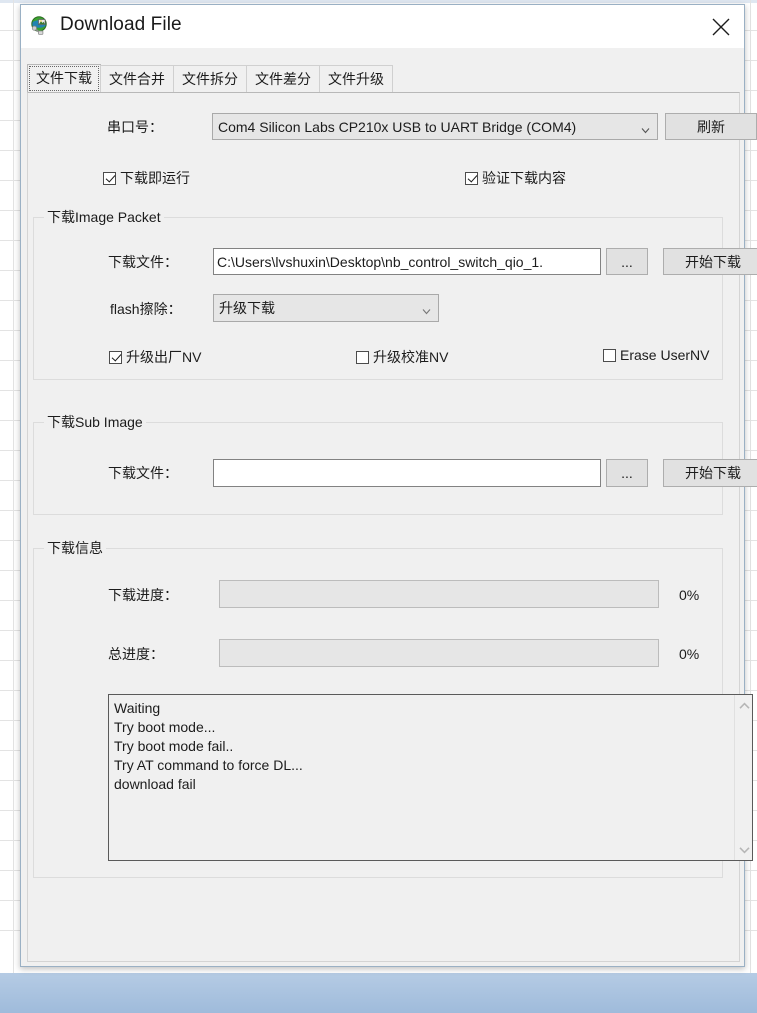  Describe the element at coordinates (743, 777) in the screenshot. I see `log-scrollbar` at that location.